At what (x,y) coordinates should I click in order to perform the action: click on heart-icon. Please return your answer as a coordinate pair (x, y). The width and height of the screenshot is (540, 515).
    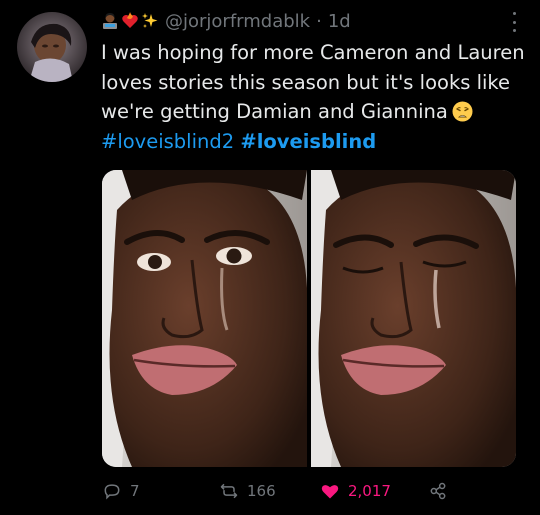
    Looking at the image, I should click on (330, 492).